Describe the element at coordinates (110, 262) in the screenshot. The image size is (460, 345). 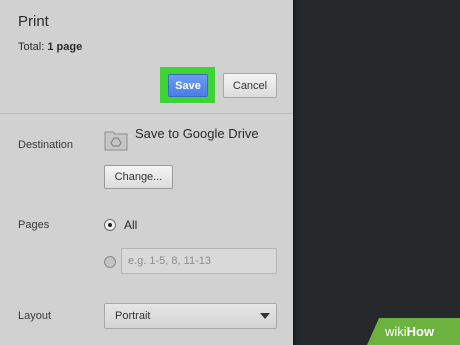
I see `pages-custom-radio` at that location.